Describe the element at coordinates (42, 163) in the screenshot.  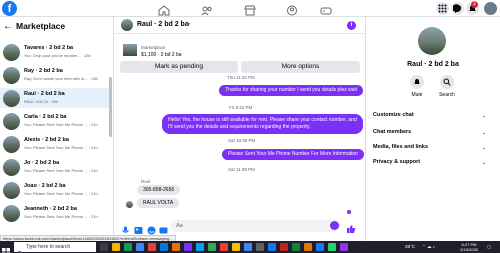
I see `conversation-title: Jo · 2 bd 2 ba` at that location.